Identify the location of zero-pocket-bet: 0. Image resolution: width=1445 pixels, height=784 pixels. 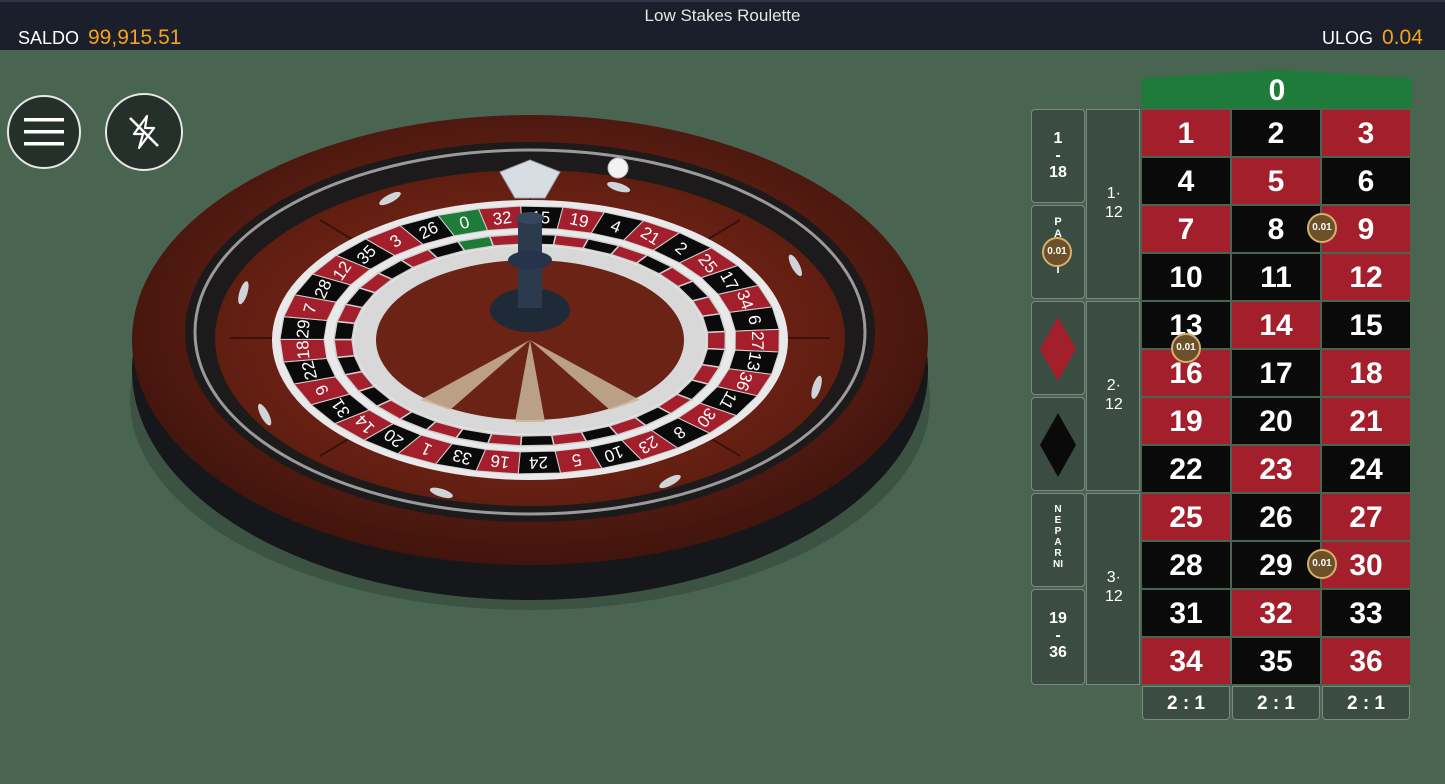
(1277, 89).